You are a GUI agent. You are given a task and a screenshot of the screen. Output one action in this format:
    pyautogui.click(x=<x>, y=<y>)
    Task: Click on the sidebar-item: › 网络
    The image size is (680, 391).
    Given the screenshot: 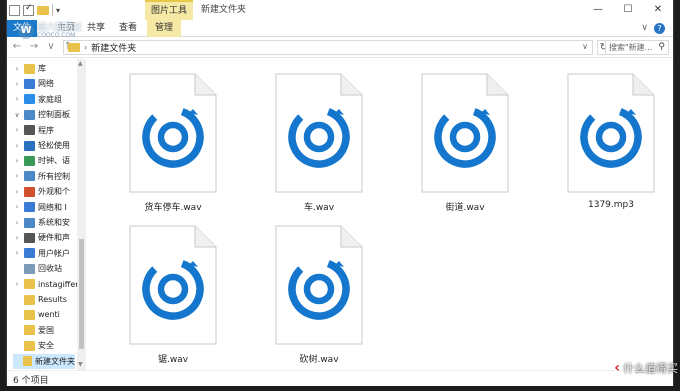 What is the action you would take?
    pyautogui.click(x=33, y=83)
    